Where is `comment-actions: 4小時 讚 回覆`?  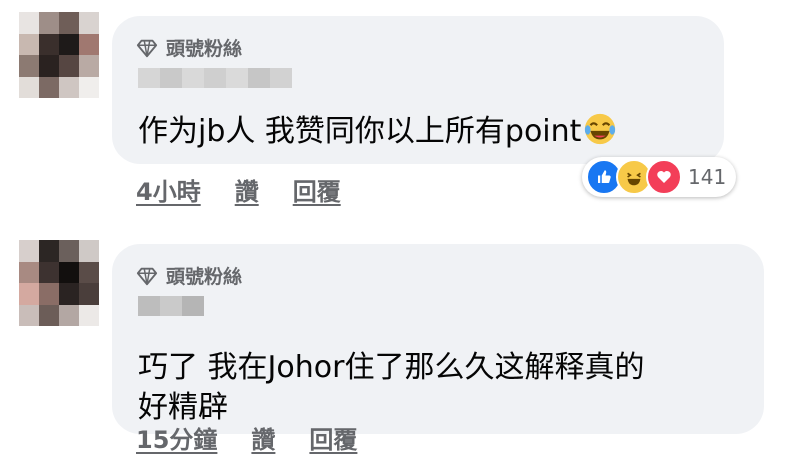 comment-actions: 4小時 讚 回覆 is located at coordinates (238, 189).